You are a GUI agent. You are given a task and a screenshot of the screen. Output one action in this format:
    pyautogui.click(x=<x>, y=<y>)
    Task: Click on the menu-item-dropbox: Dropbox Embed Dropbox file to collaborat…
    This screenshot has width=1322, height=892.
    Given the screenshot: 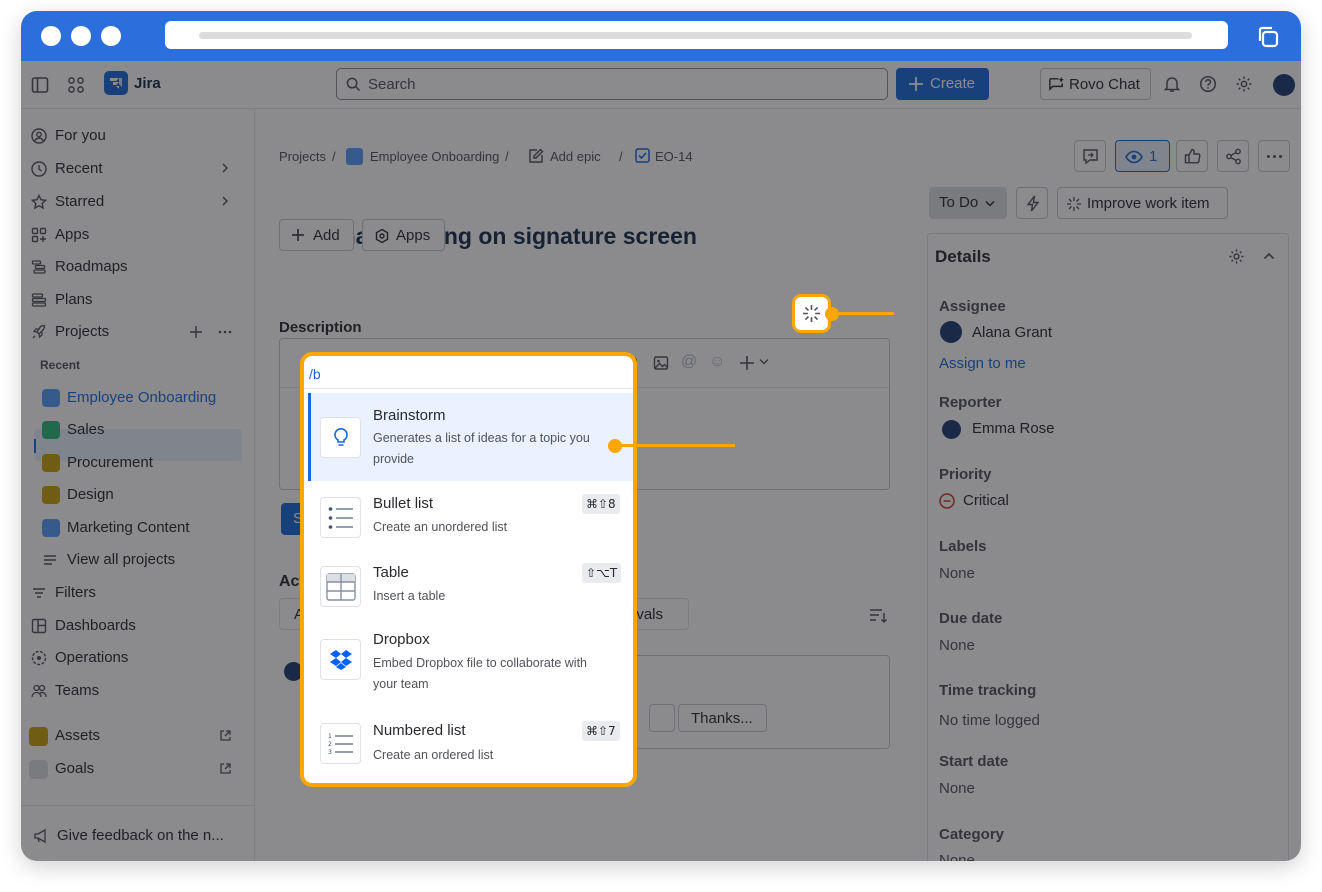 What is the action you would take?
    pyautogui.click(x=470, y=664)
    